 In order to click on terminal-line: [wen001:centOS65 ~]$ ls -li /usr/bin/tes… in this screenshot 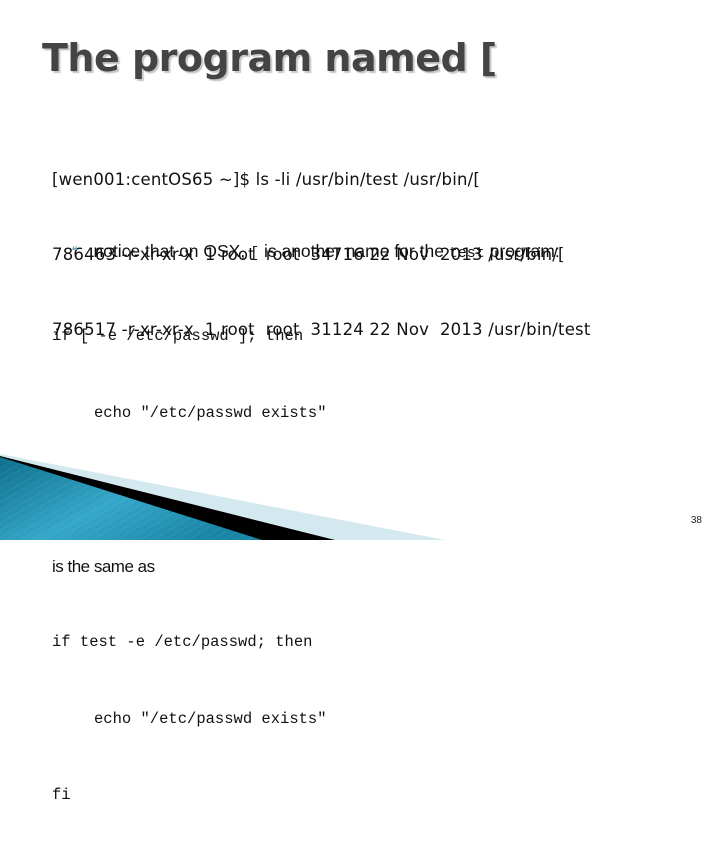, I will do `click(266, 179)`.